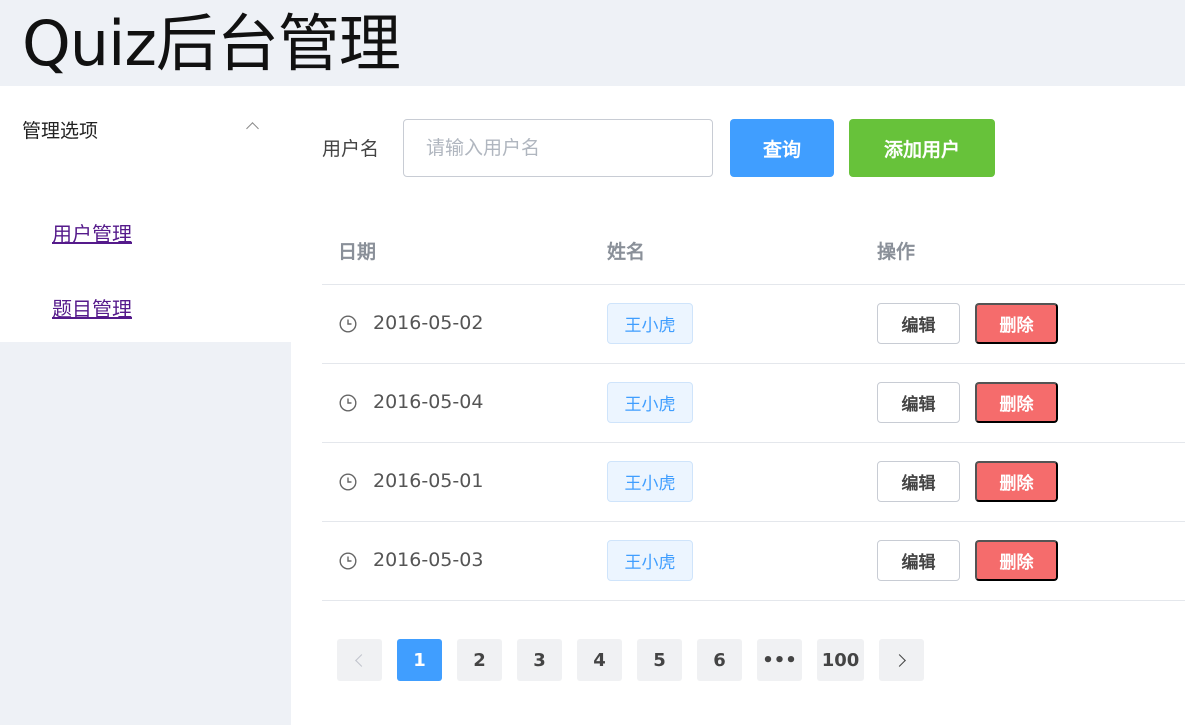 The width and height of the screenshot is (1185, 725). I want to click on row-date: 2016-05-04, so click(428, 402).